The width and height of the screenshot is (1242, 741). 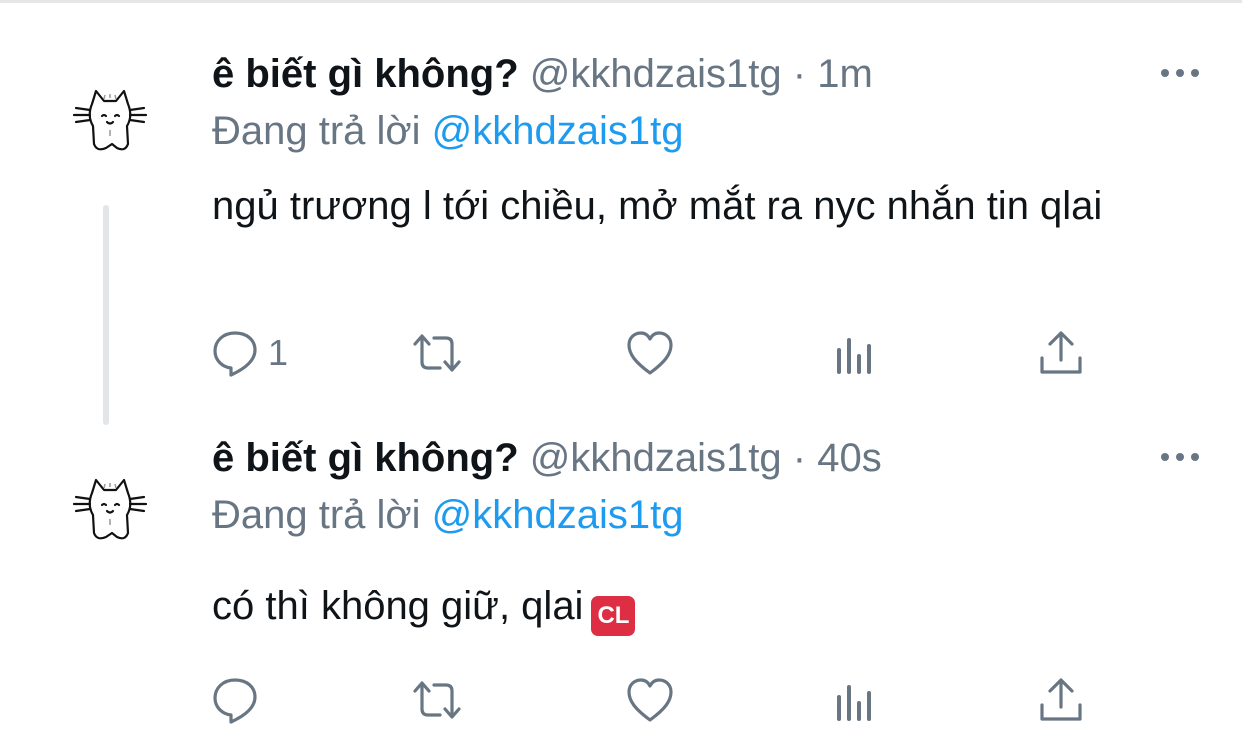 I want to click on action-bar, so click(x=621, y=700).